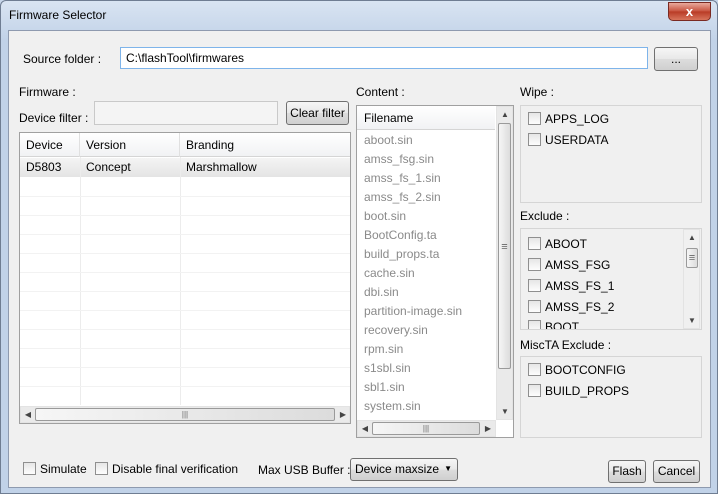  What do you see at coordinates (400, 235) in the screenshot?
I see `list-item: BootConfig.ta` at bounding box center [400, 235].